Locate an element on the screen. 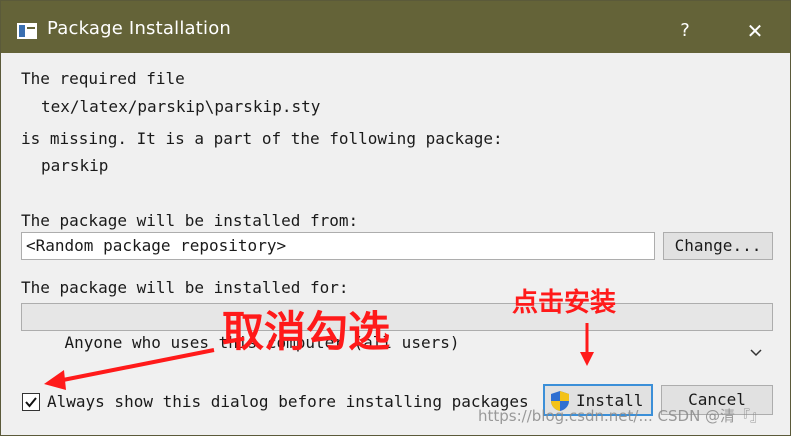 The height and width of the screenshot is (436, 791). arrow-to-install is located at coordinates (587, 344).